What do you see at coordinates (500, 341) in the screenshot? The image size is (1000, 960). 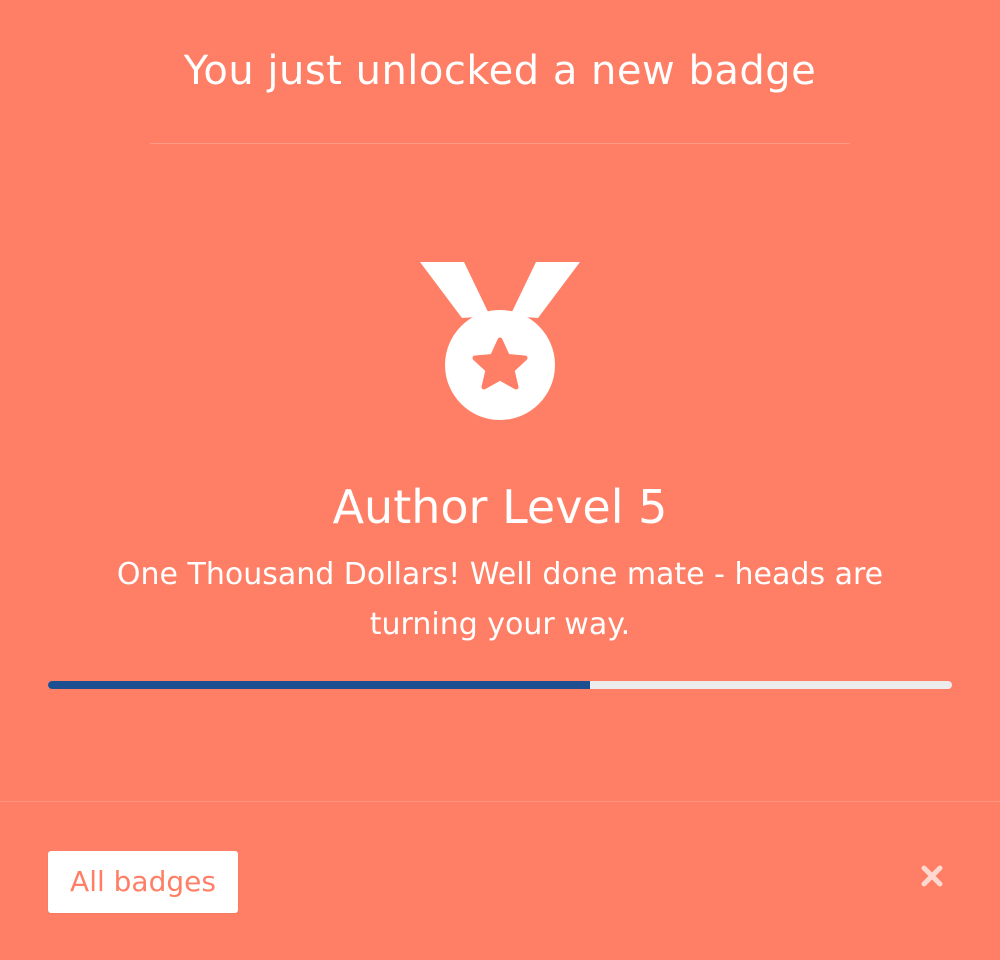 I see `medal-star-icon` at bounding box center [500, 341].